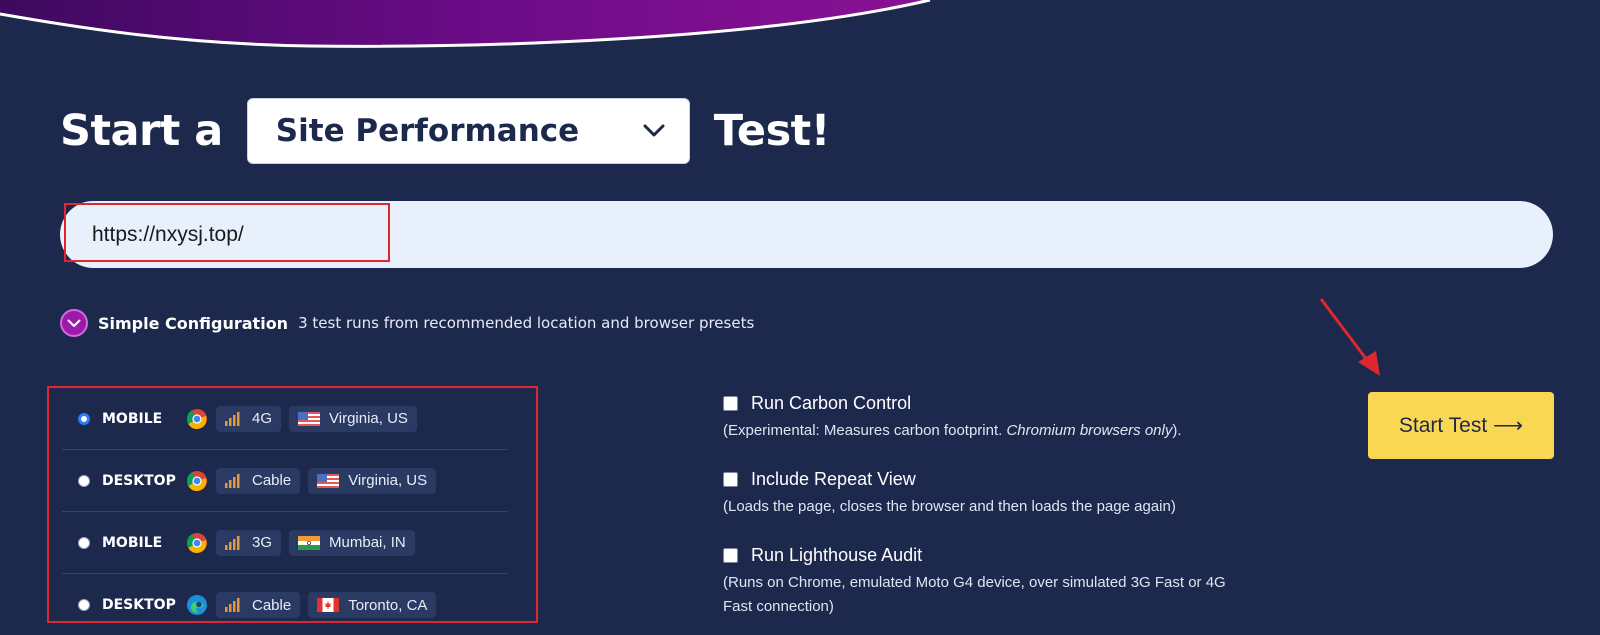 This screenshot has width=1600, height=635. Describe the element at coordinates (465, 24) in the screenshot. I see `header-wave` at that location.